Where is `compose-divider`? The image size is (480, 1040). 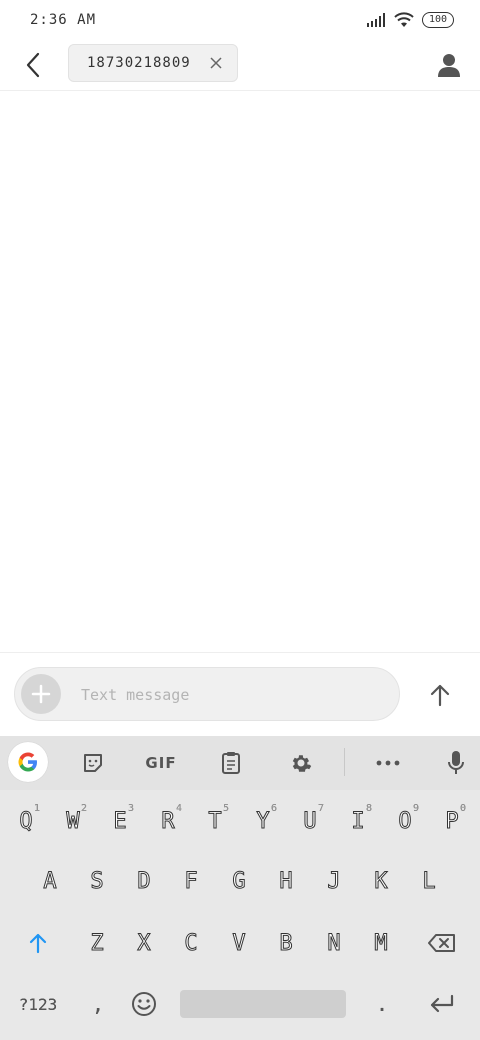 compose-divider is located at coordinates (240, 652).